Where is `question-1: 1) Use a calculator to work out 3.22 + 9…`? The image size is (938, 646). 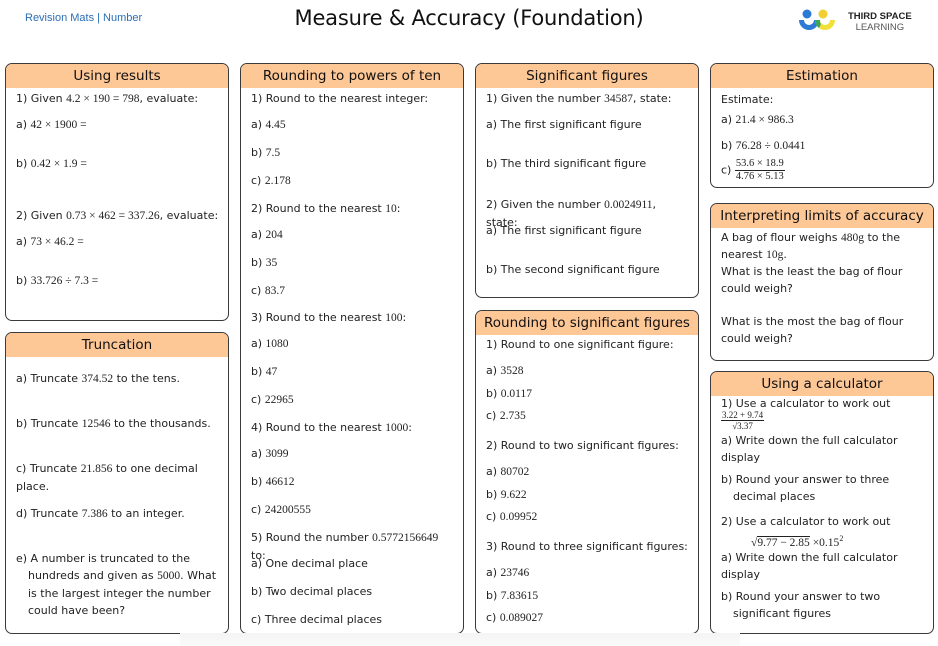 question-1: 1) Use a calculator to work out 3.22 + 9… is located at coordinates (806, 414).